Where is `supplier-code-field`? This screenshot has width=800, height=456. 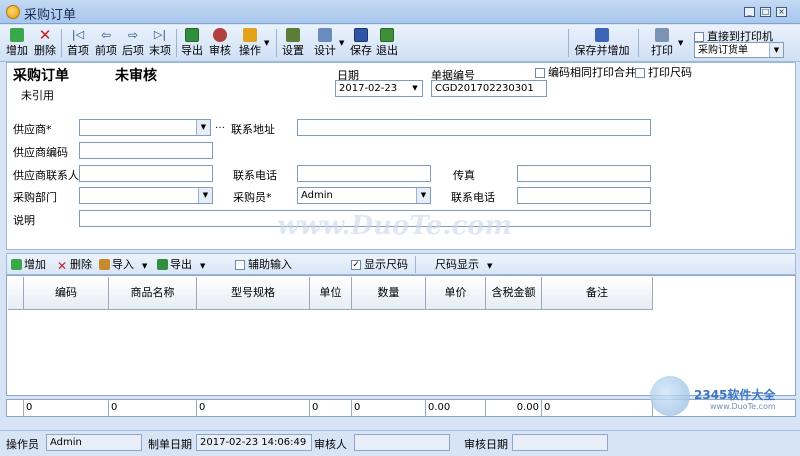 supplier-code-field is located at coordinates (146, 150).